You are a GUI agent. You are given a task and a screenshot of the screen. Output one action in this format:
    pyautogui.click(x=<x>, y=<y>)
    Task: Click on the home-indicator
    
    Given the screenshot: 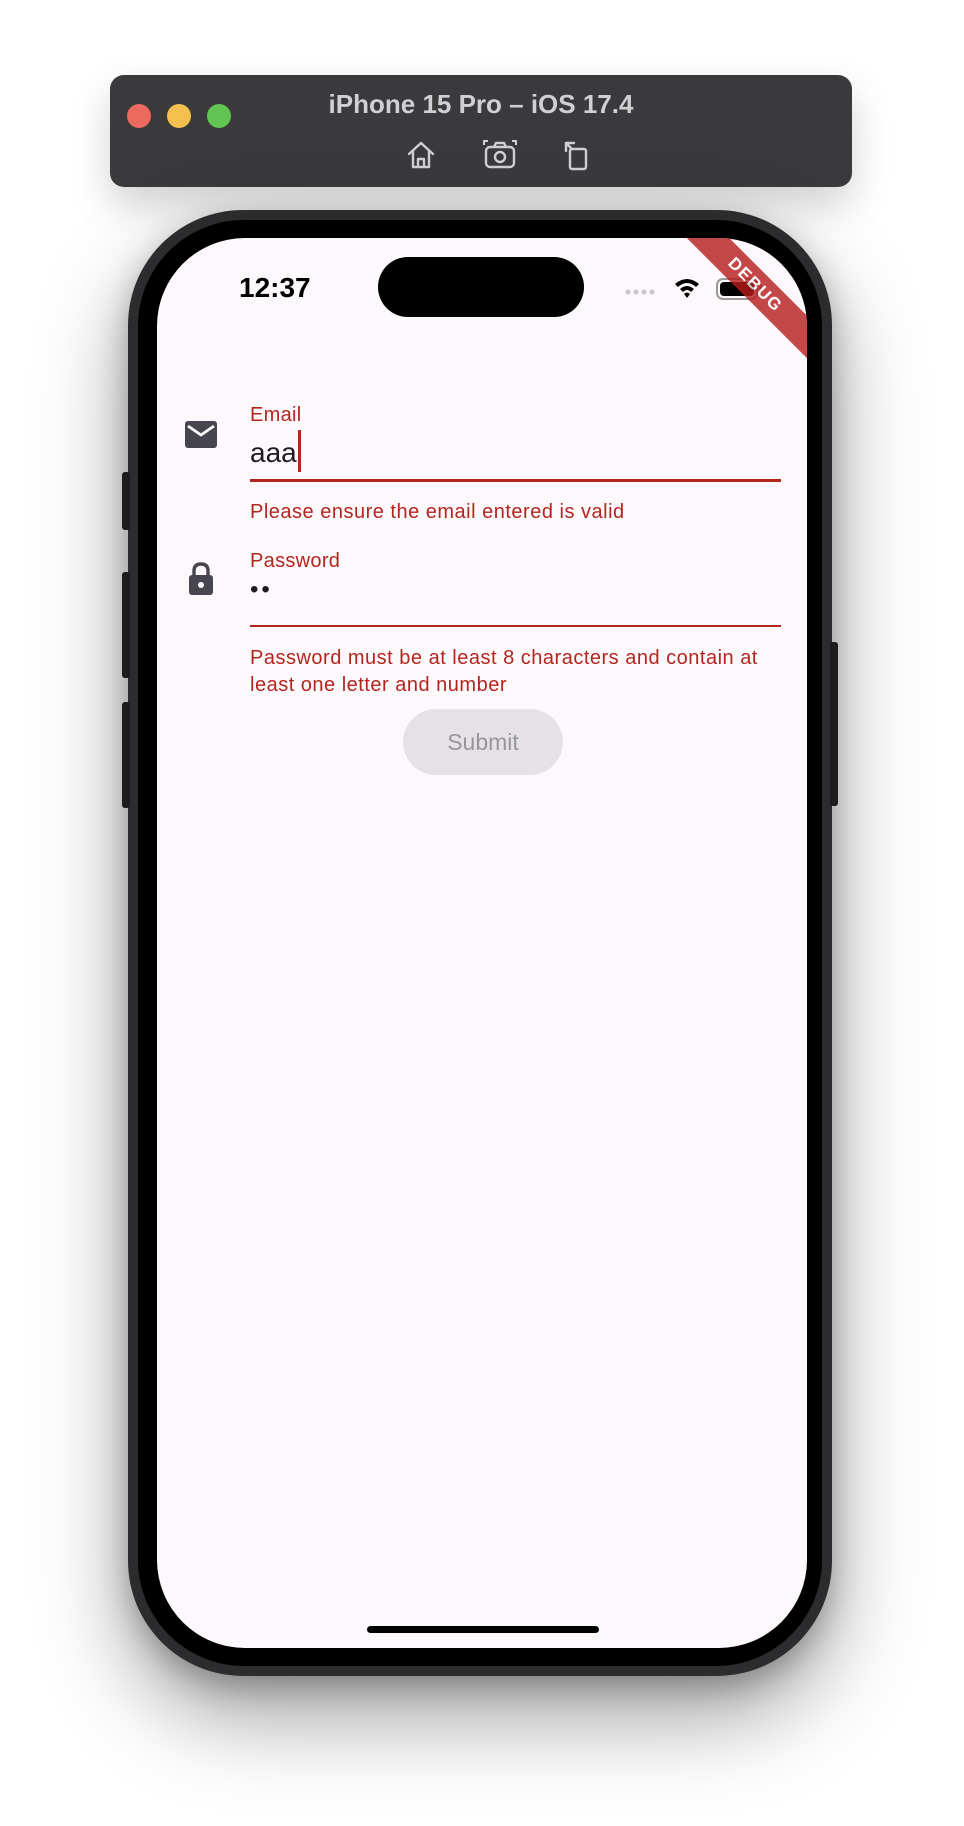 What is the action you would take?
    pyautogui.click(x=483, y=1629)
    